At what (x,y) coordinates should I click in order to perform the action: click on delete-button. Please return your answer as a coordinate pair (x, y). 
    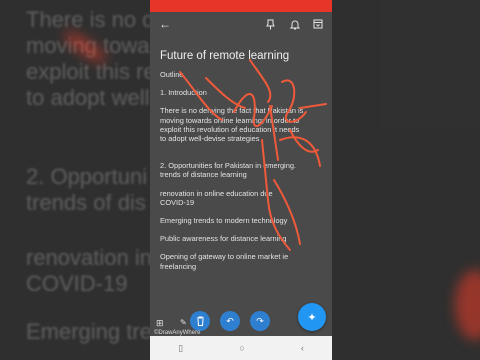
    Looking at the image, I should click on (200, 321).